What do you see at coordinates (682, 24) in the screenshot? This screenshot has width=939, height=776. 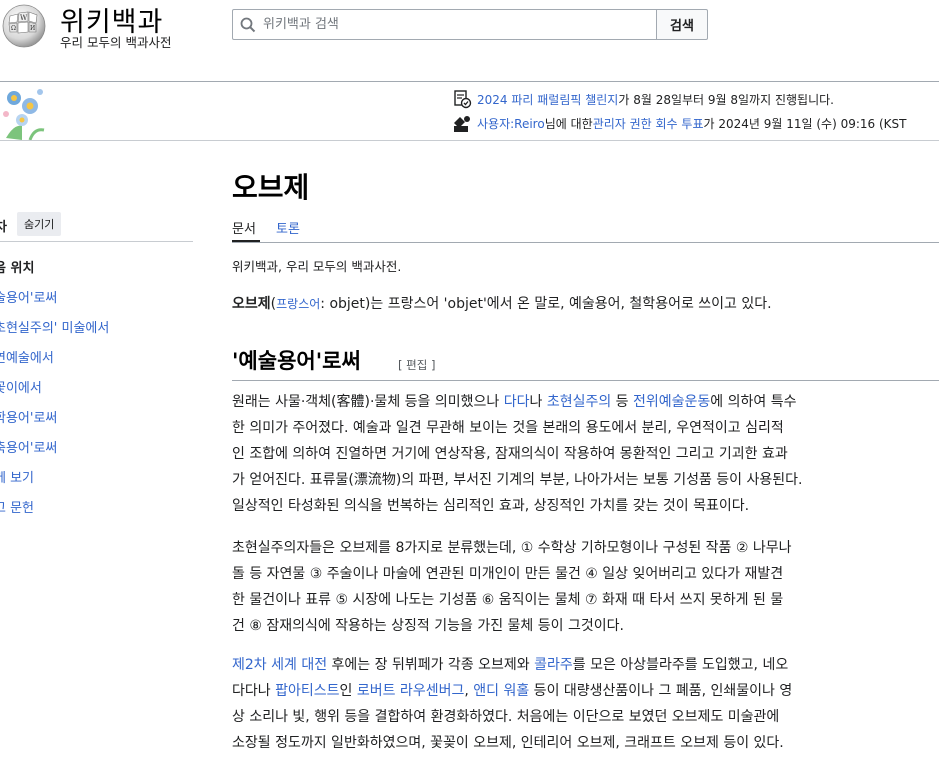 I see `search-button: 검색` at bounding box center [682, 24].